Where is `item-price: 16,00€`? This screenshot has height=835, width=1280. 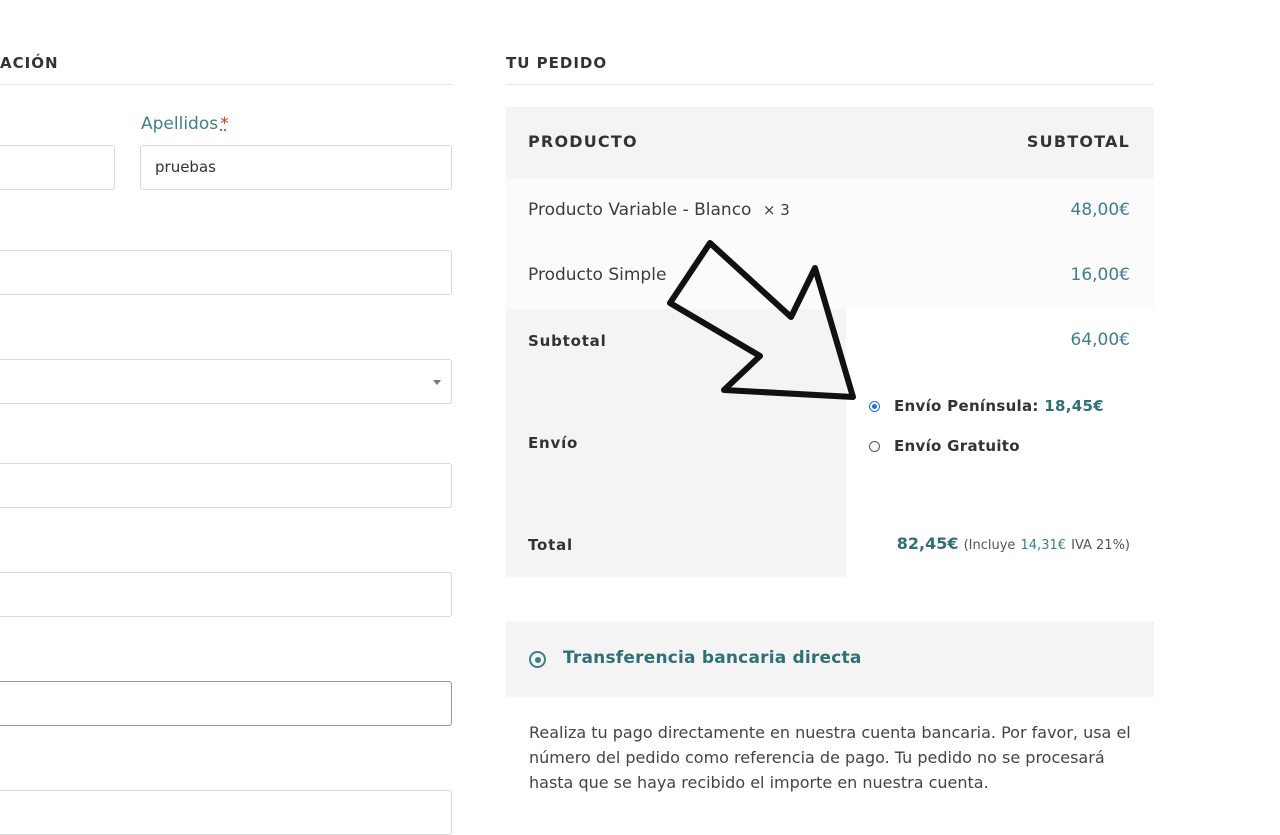
item-price: 16,00€ is located at coordinates (1100, 275).